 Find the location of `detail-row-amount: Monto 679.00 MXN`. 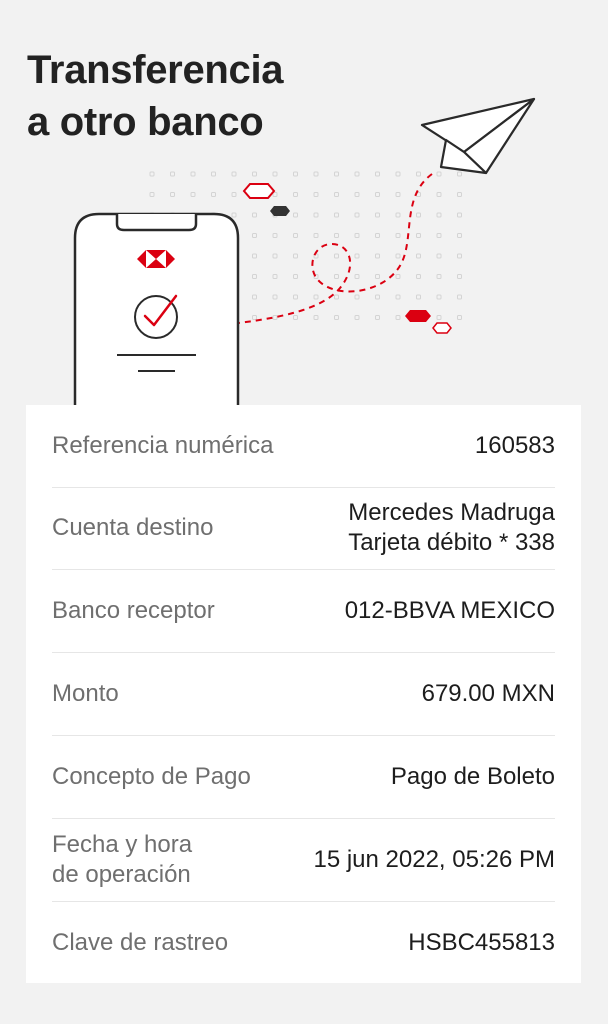

detail-row-amount: Monto 679.00 MXN is located at coordinates (303, 694).